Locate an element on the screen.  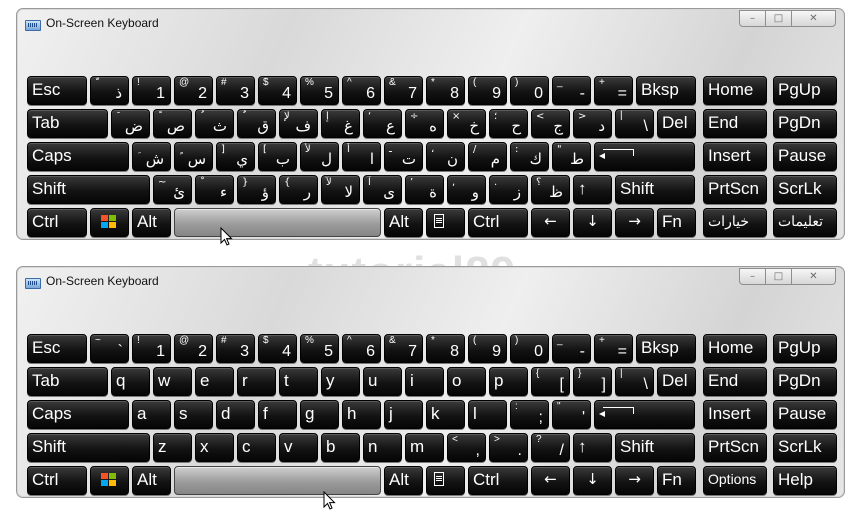
arabic-symbol-key: :ك is located at coordinates (529, 156).